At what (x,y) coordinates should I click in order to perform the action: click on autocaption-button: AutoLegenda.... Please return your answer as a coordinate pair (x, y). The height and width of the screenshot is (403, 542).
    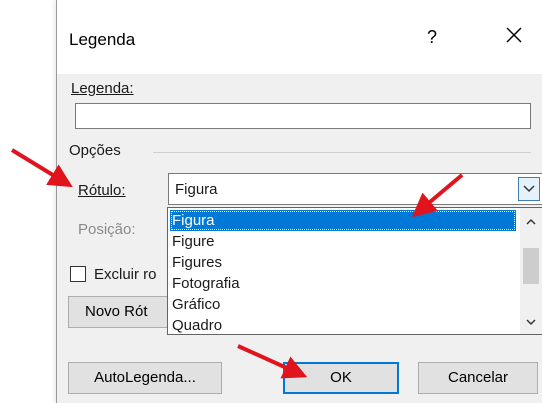
    Looking at the image, I should click on (145, 378).